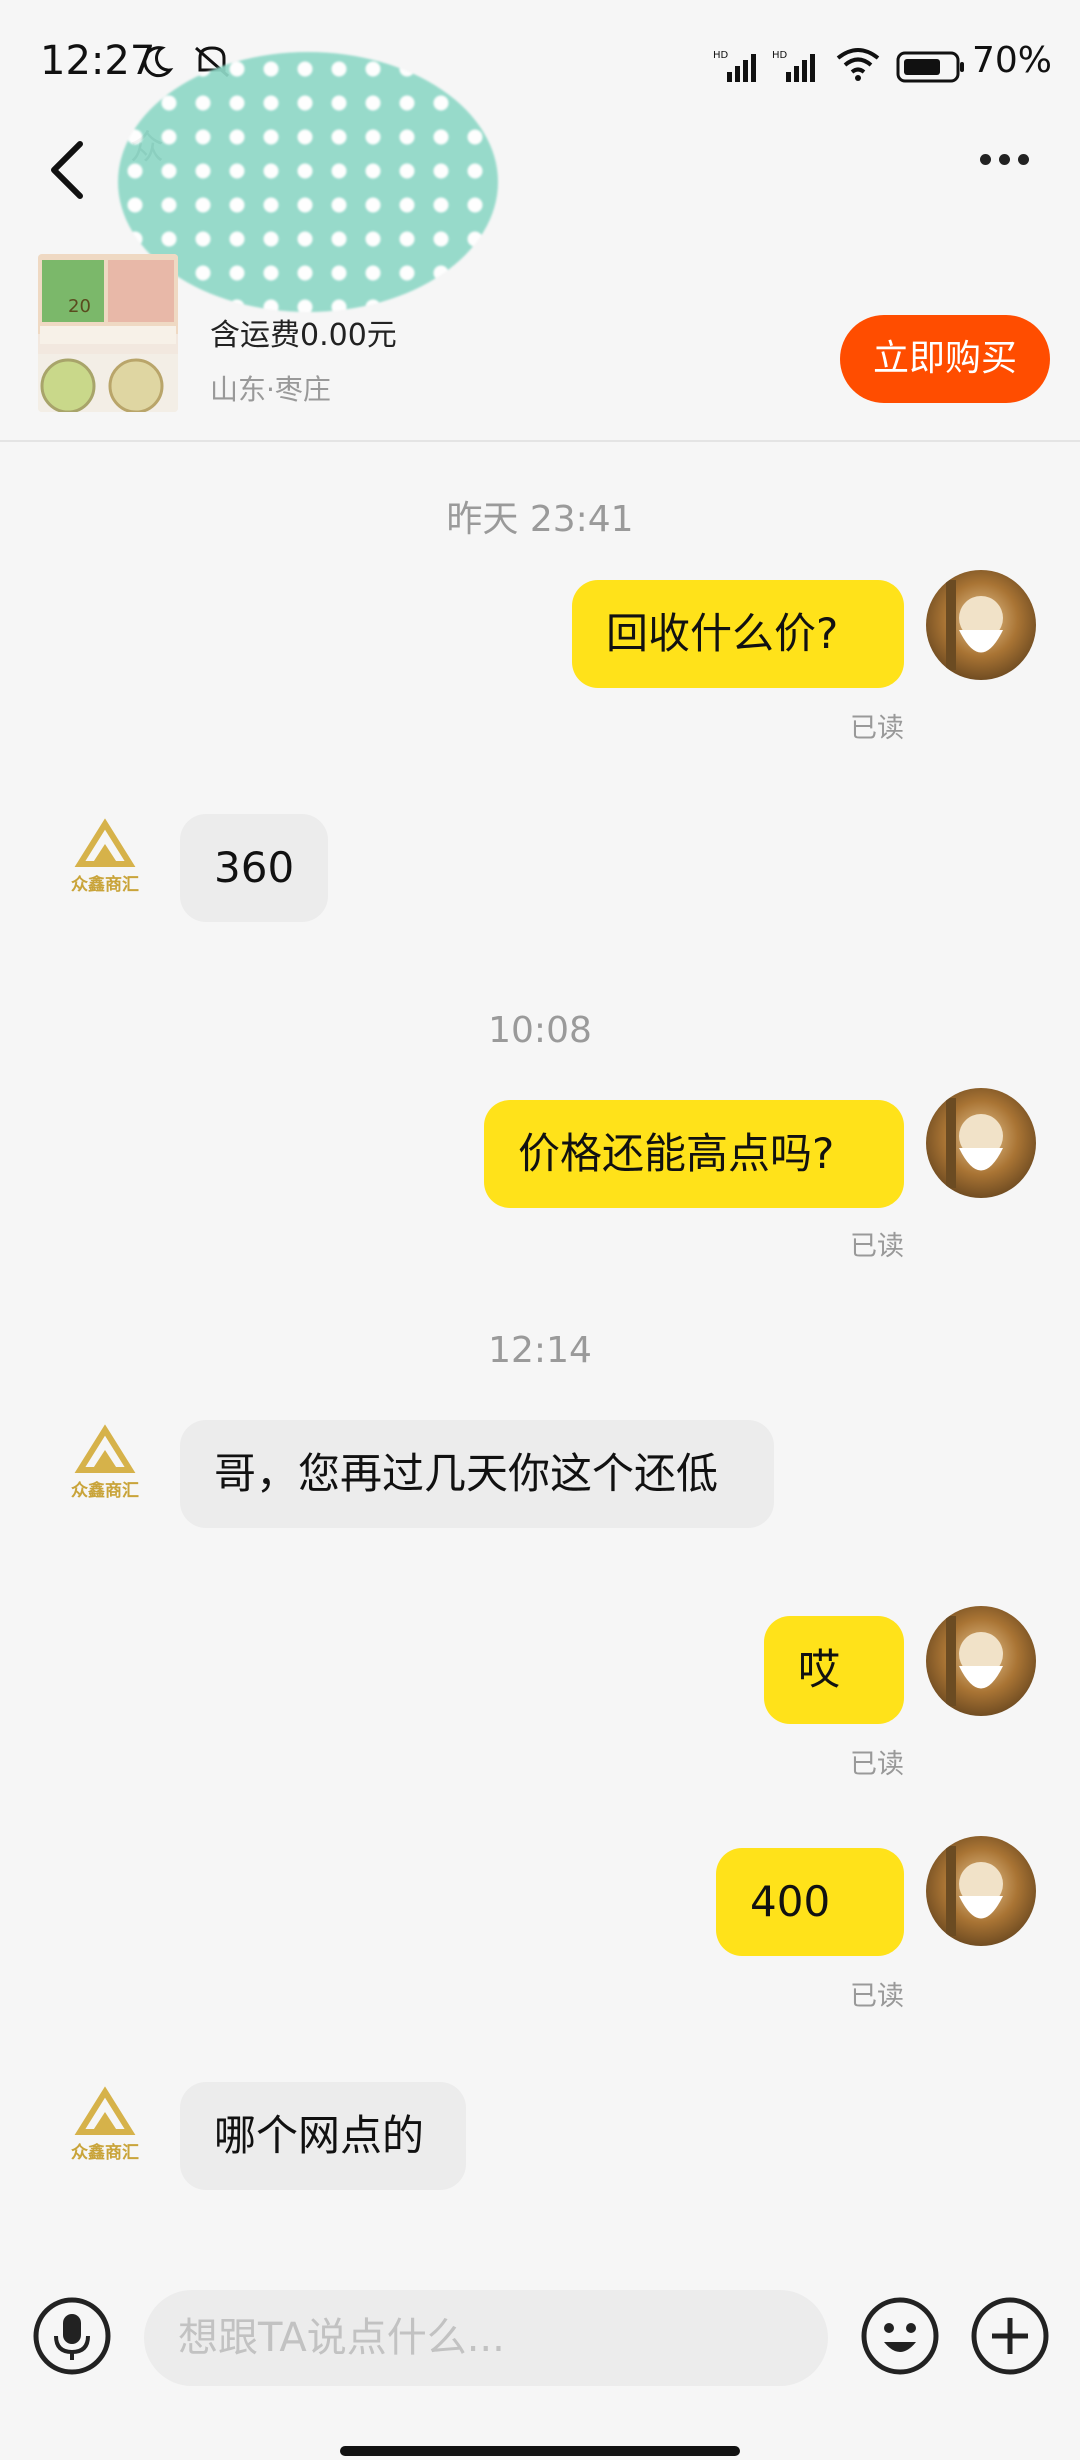 This screenshot has height=2460, width=1080. Describe the element at coordinates (810, 1902) in the screenshot. I see `sent-message: 400` at that location.